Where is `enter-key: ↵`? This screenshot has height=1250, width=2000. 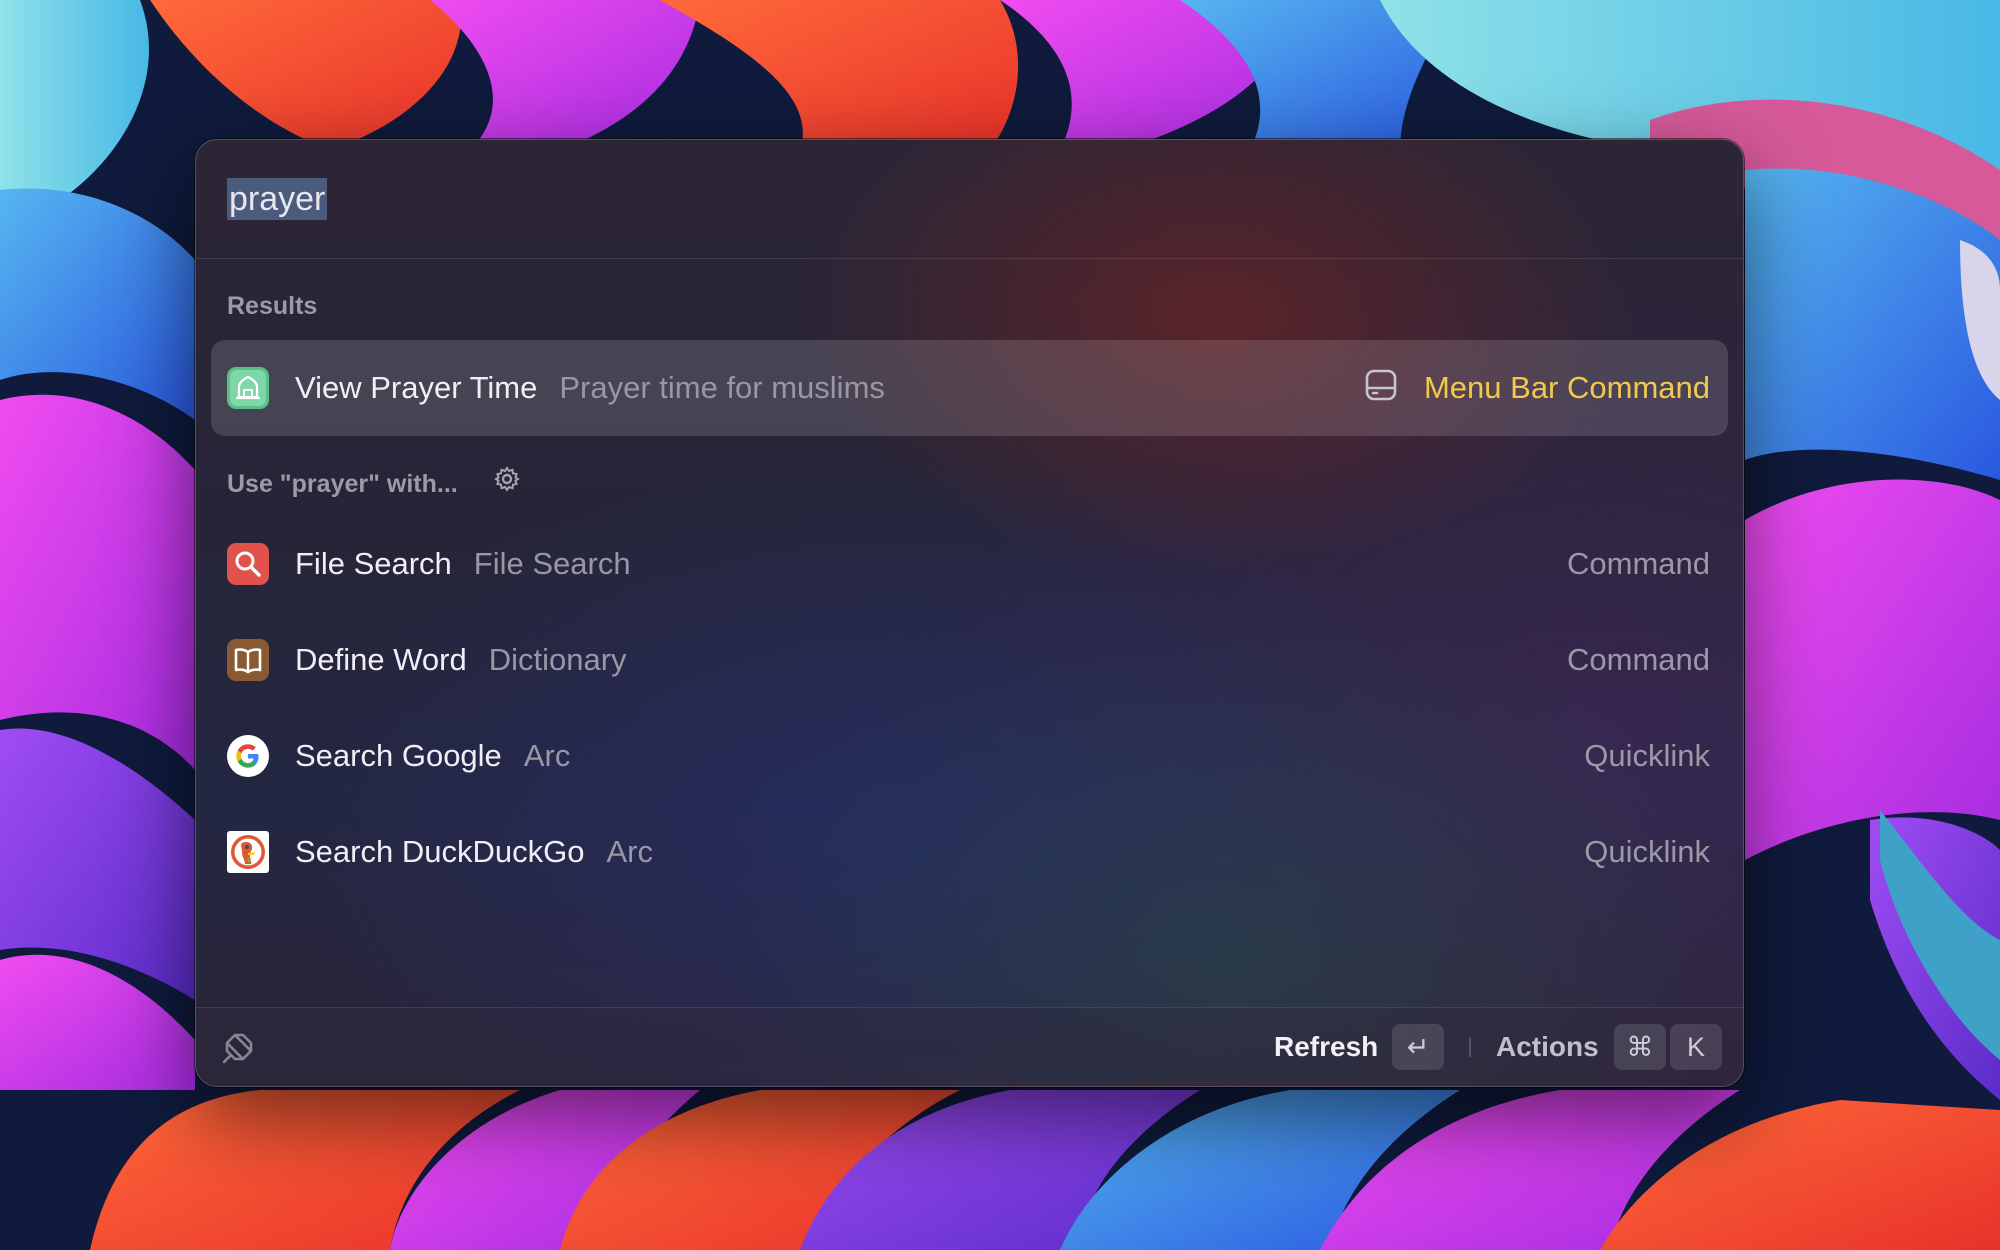
enter-key: ↵ is located at coordinates (1418, 1047).